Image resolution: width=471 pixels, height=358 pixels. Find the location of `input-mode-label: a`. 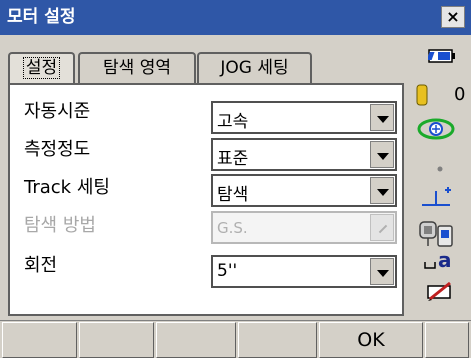

input-mode-label: a is located at coordinates (445, 260).